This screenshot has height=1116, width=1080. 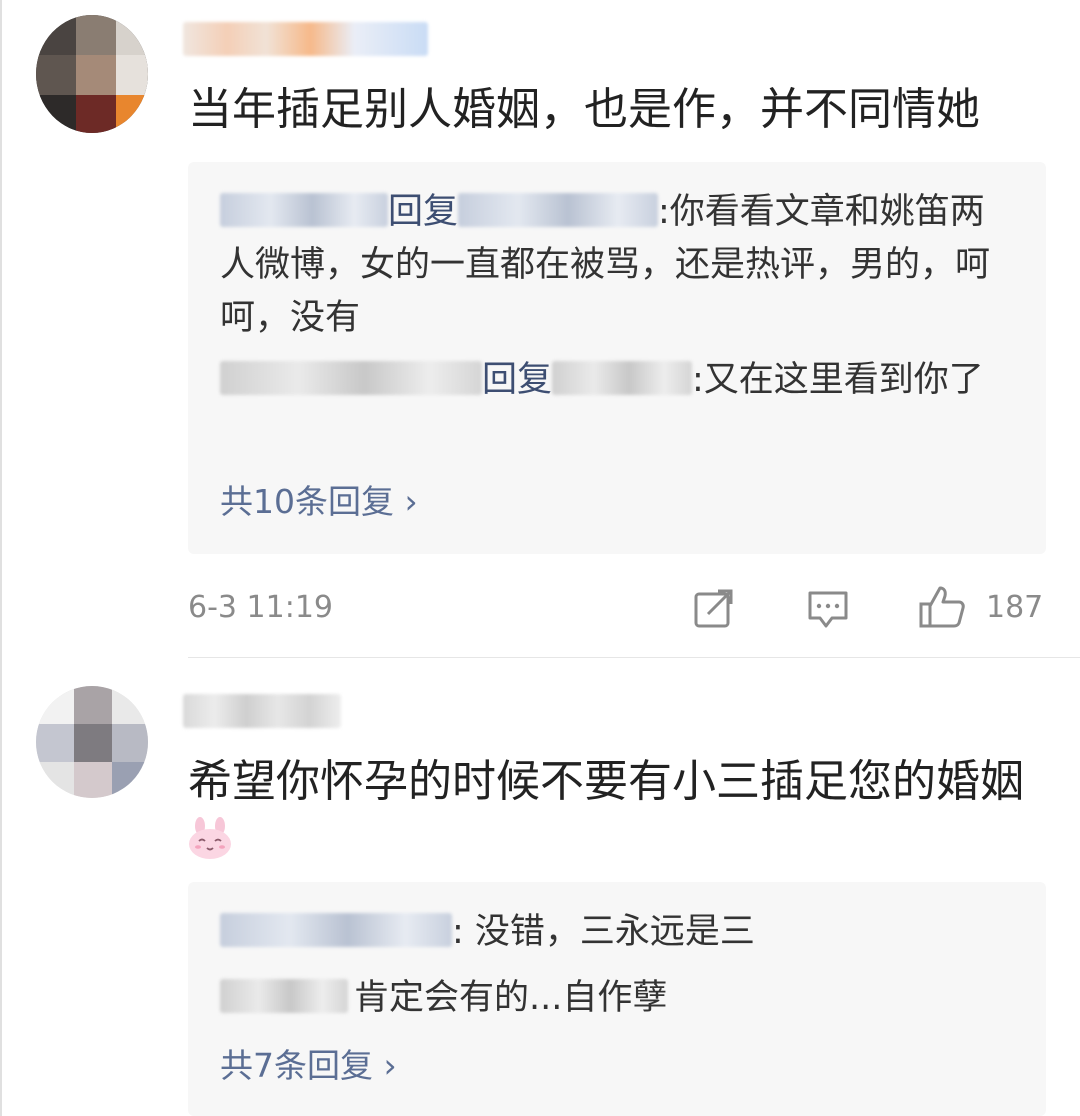 What do you see at coordinates (308, 1066) in the screenshot?
I see `view-all-replies-link: 共7条回复 ›` at bounding box center [308, 1066].